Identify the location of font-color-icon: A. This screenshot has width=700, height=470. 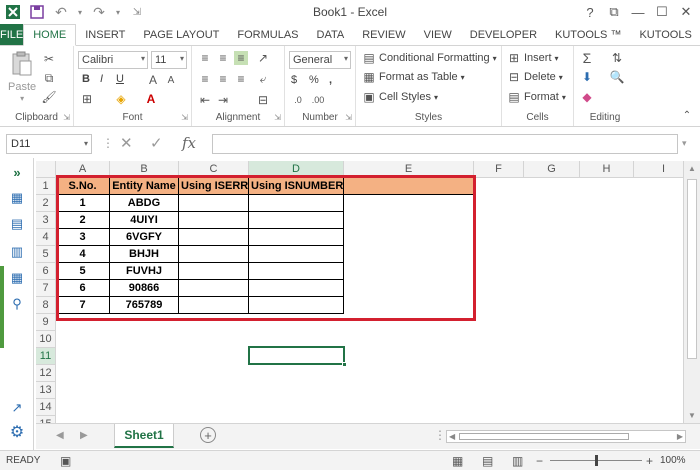
(151, 99).